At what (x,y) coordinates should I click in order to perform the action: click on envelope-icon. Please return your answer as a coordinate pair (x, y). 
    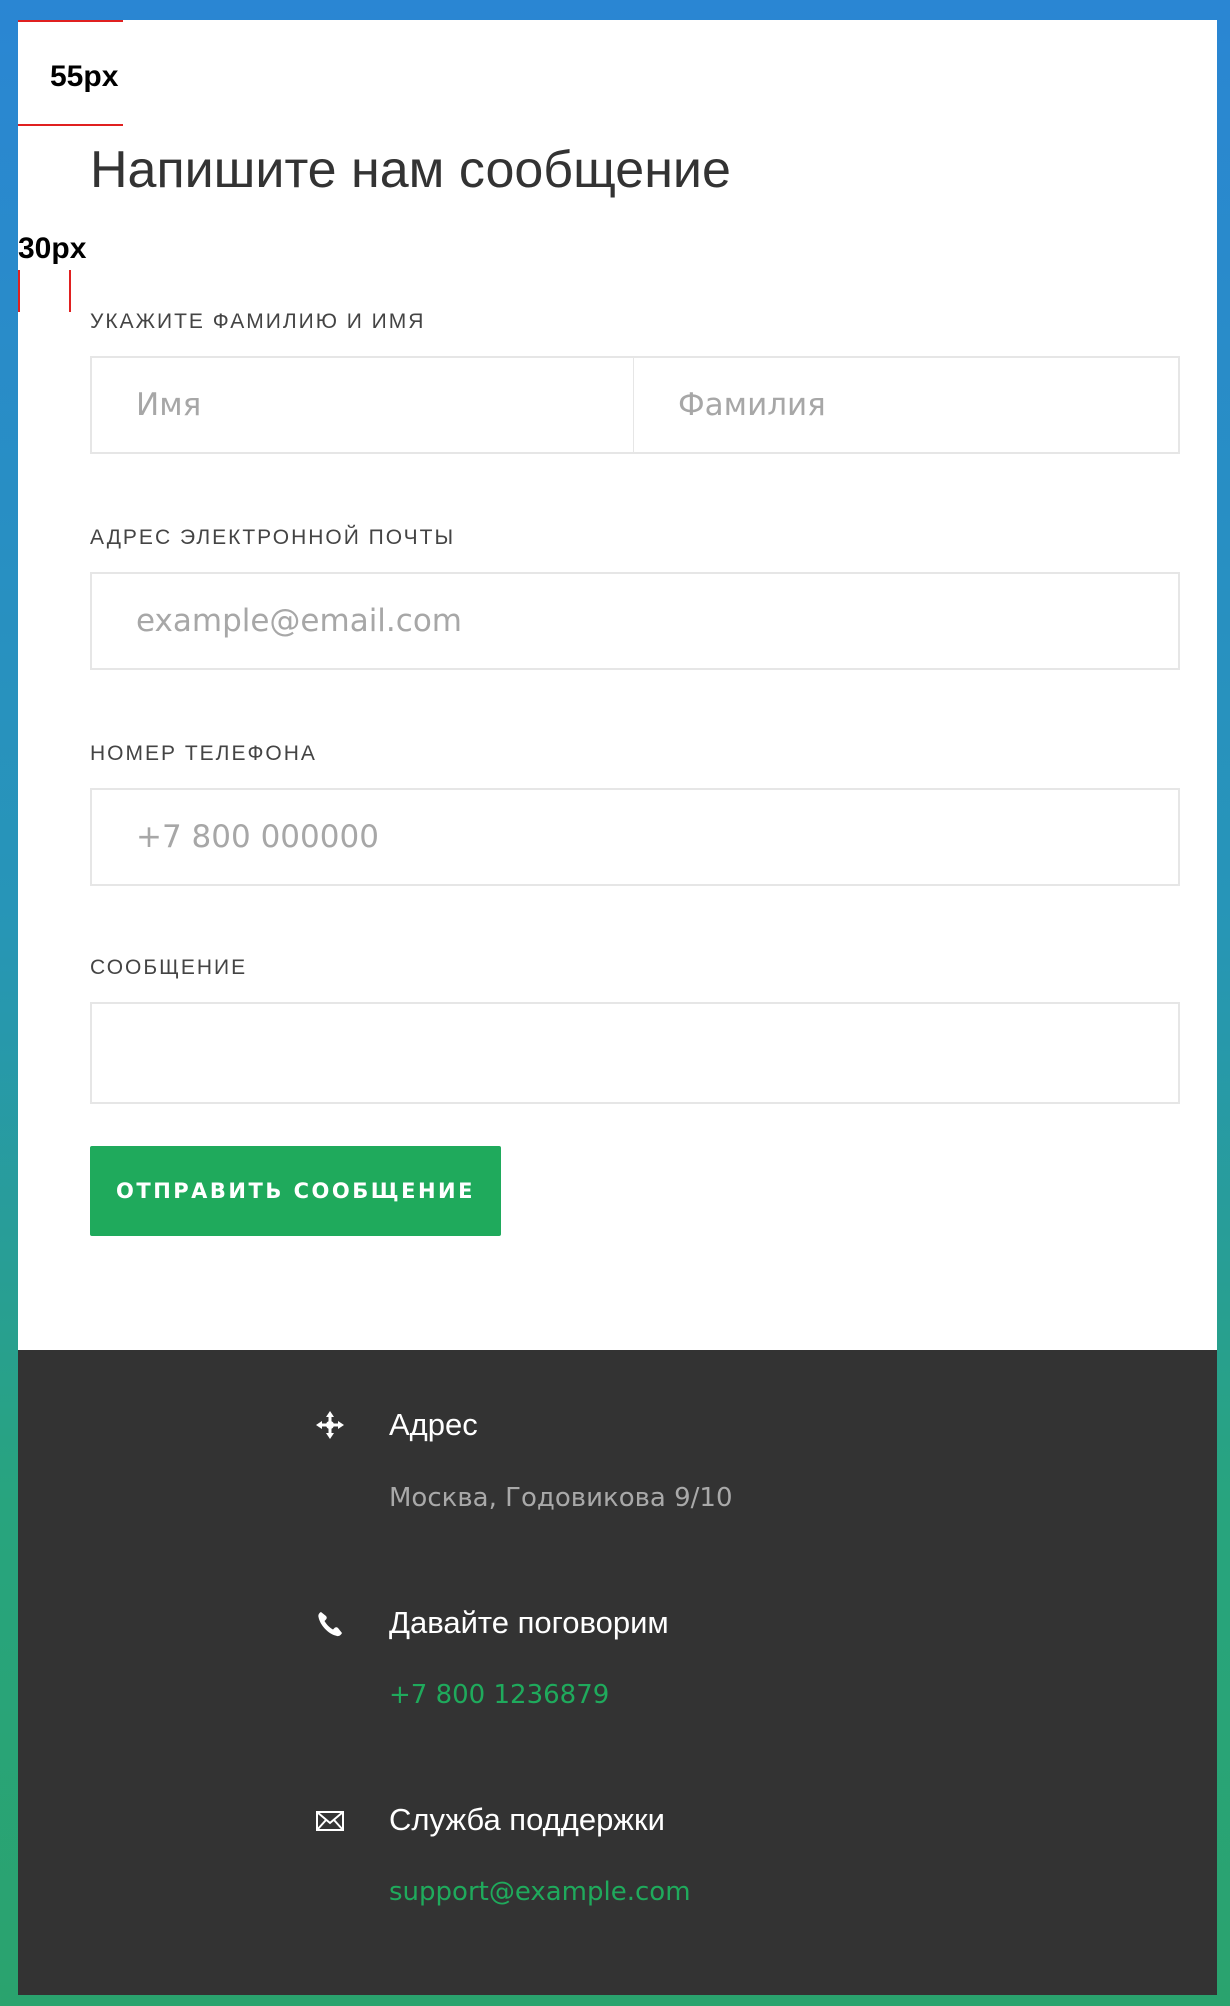
    Looking at the image, I should click on (330, 1821).